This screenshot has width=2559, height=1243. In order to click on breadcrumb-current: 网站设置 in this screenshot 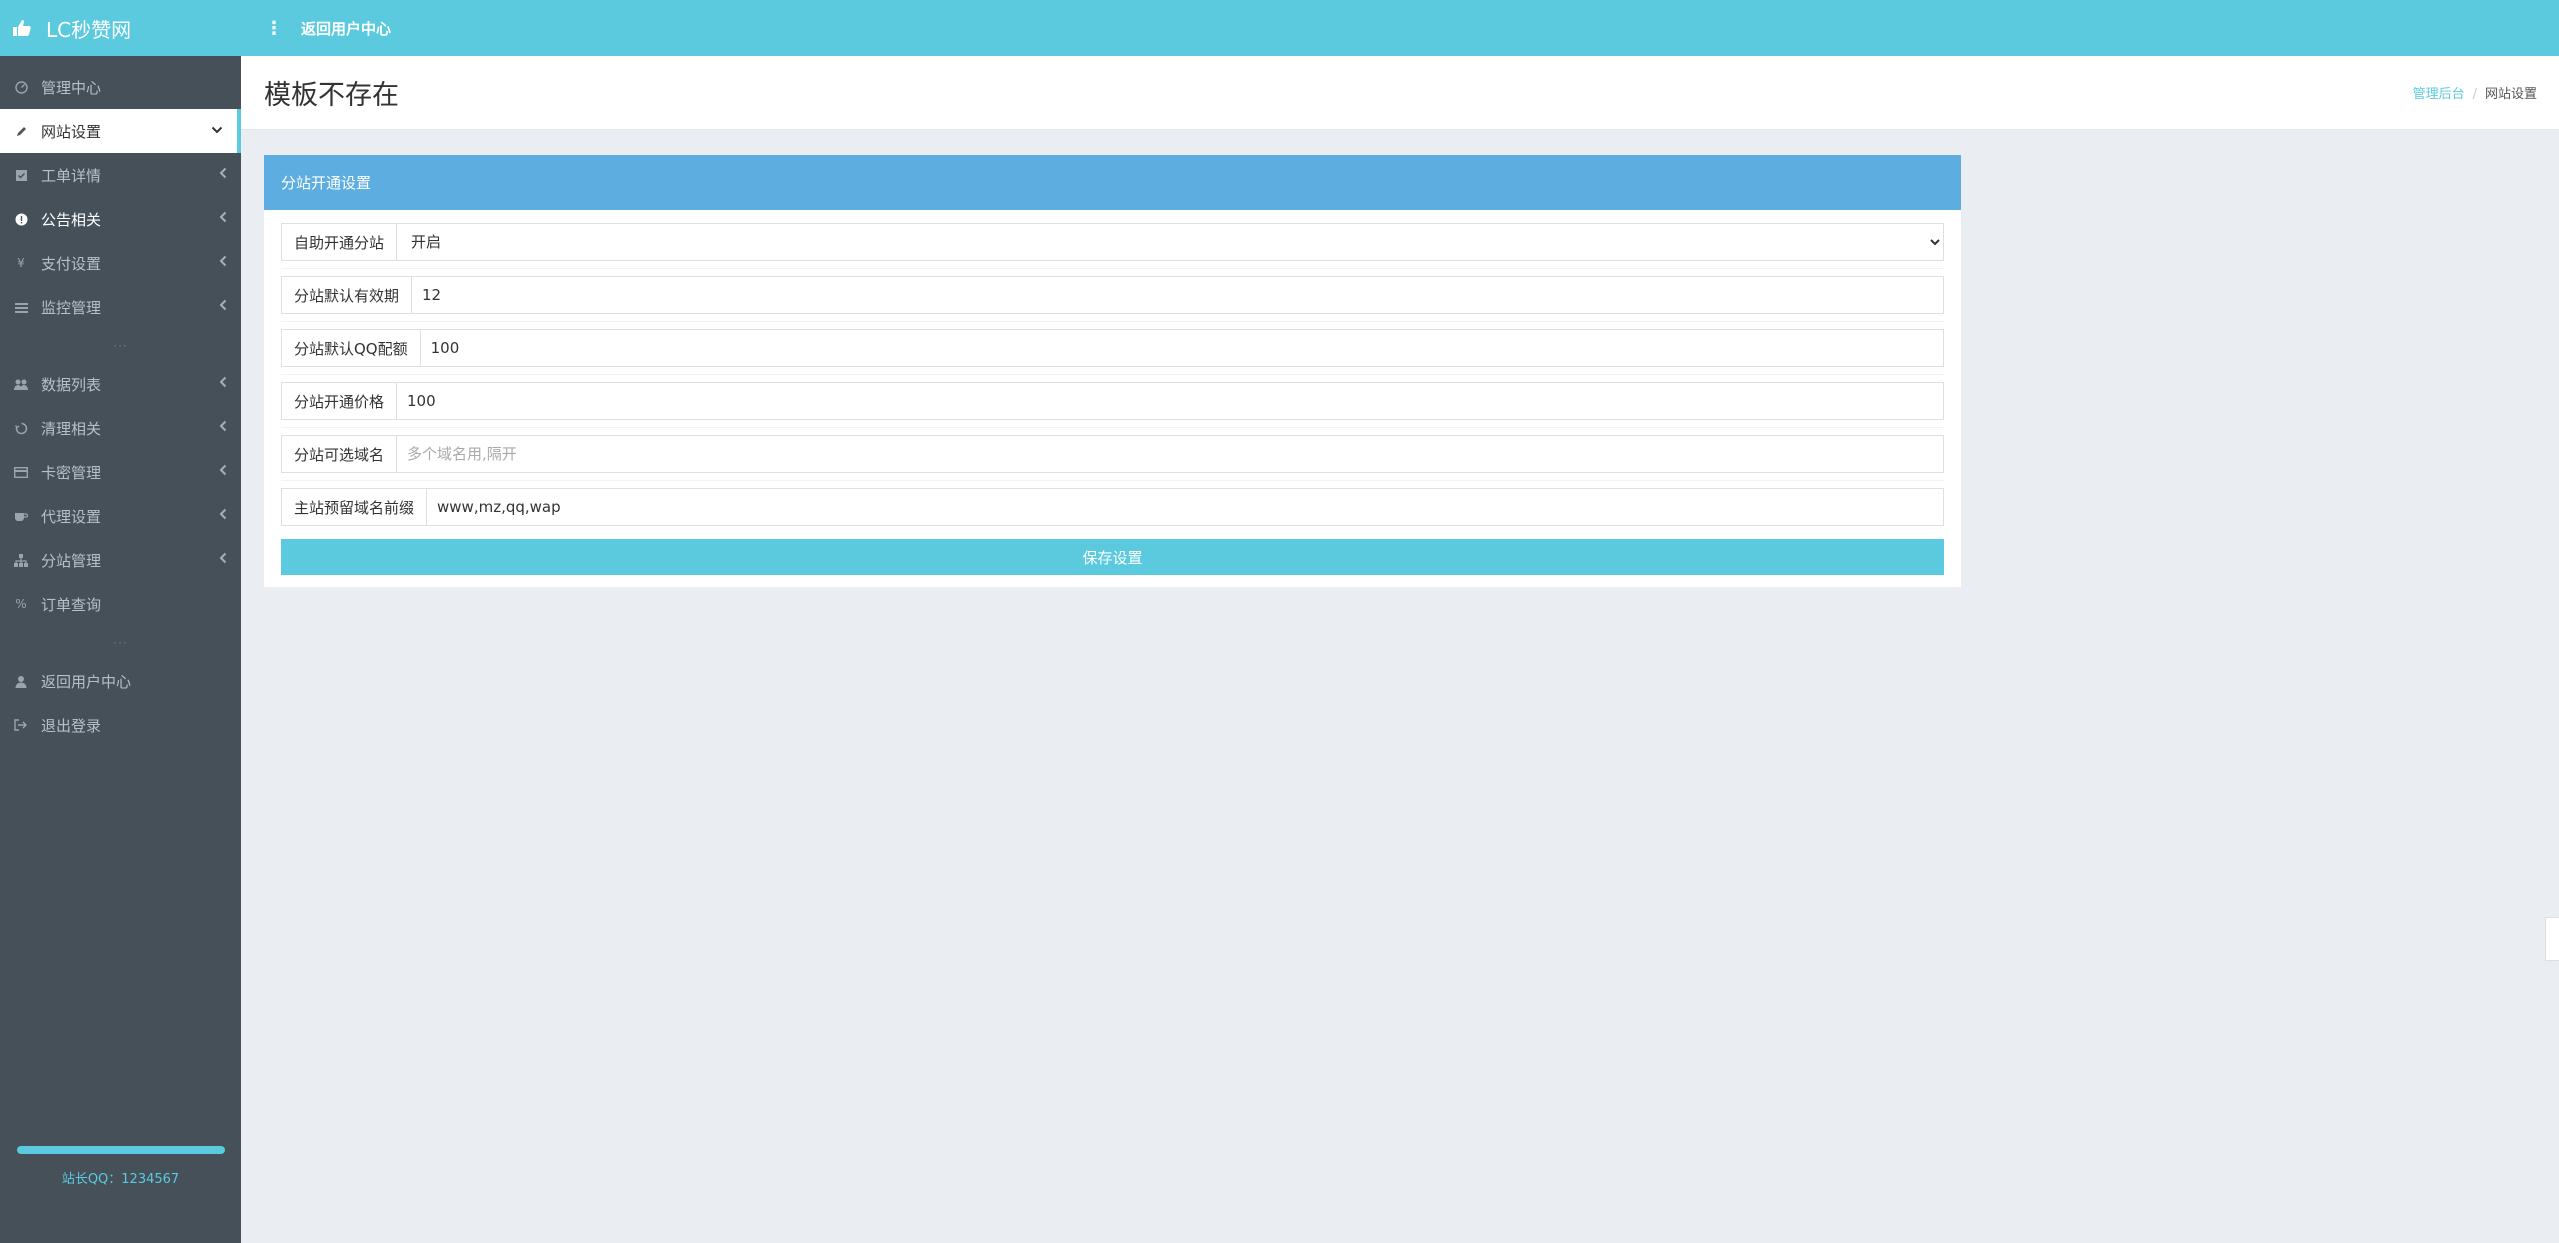, I will do `click(2510, 94)`.